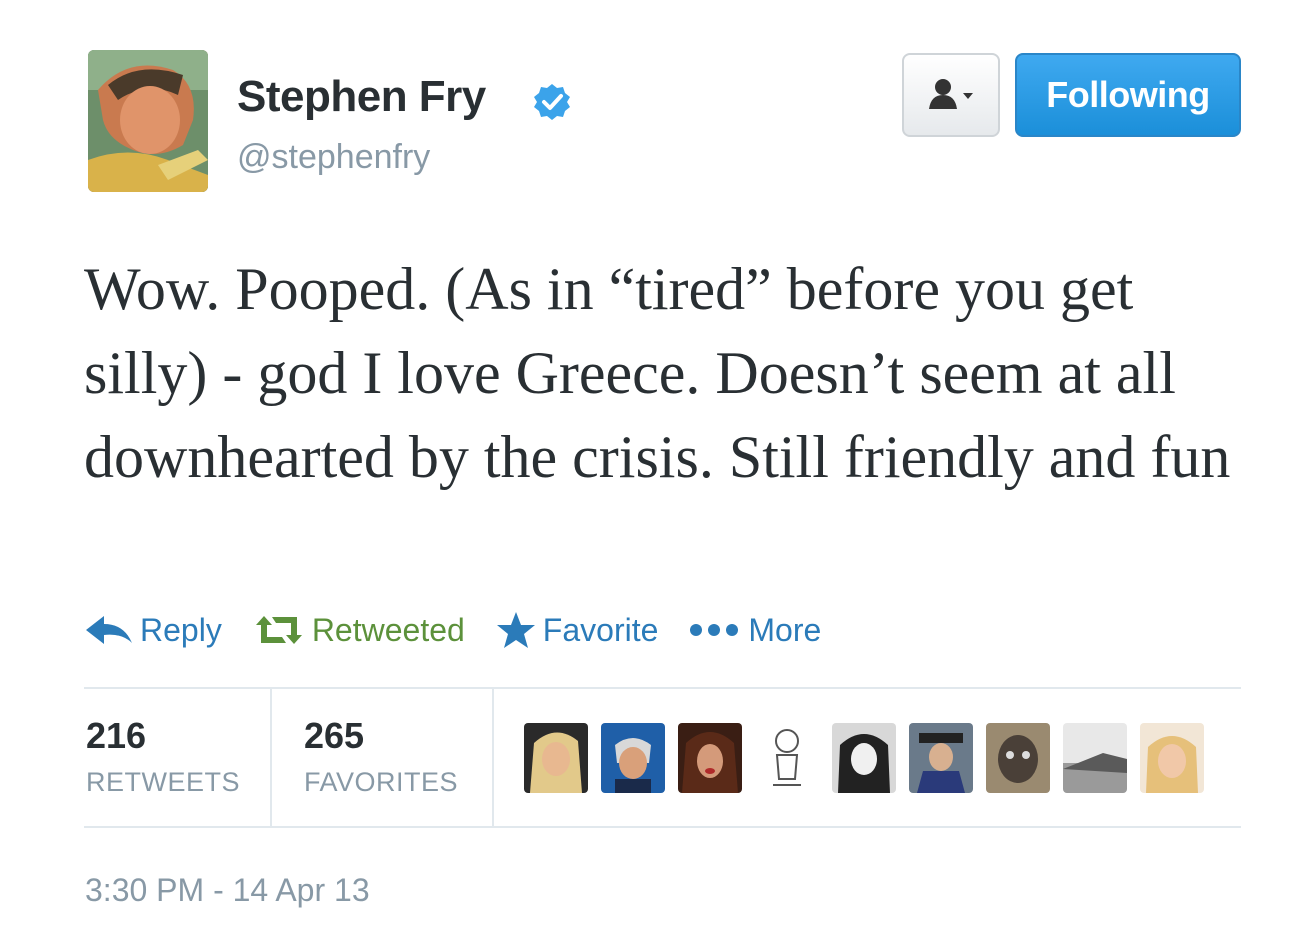 The image size is (1290, 945). Describe the element at coordinates (388, 629) in the screenshot. I see `retweeted-label: Retweeted` at that location.